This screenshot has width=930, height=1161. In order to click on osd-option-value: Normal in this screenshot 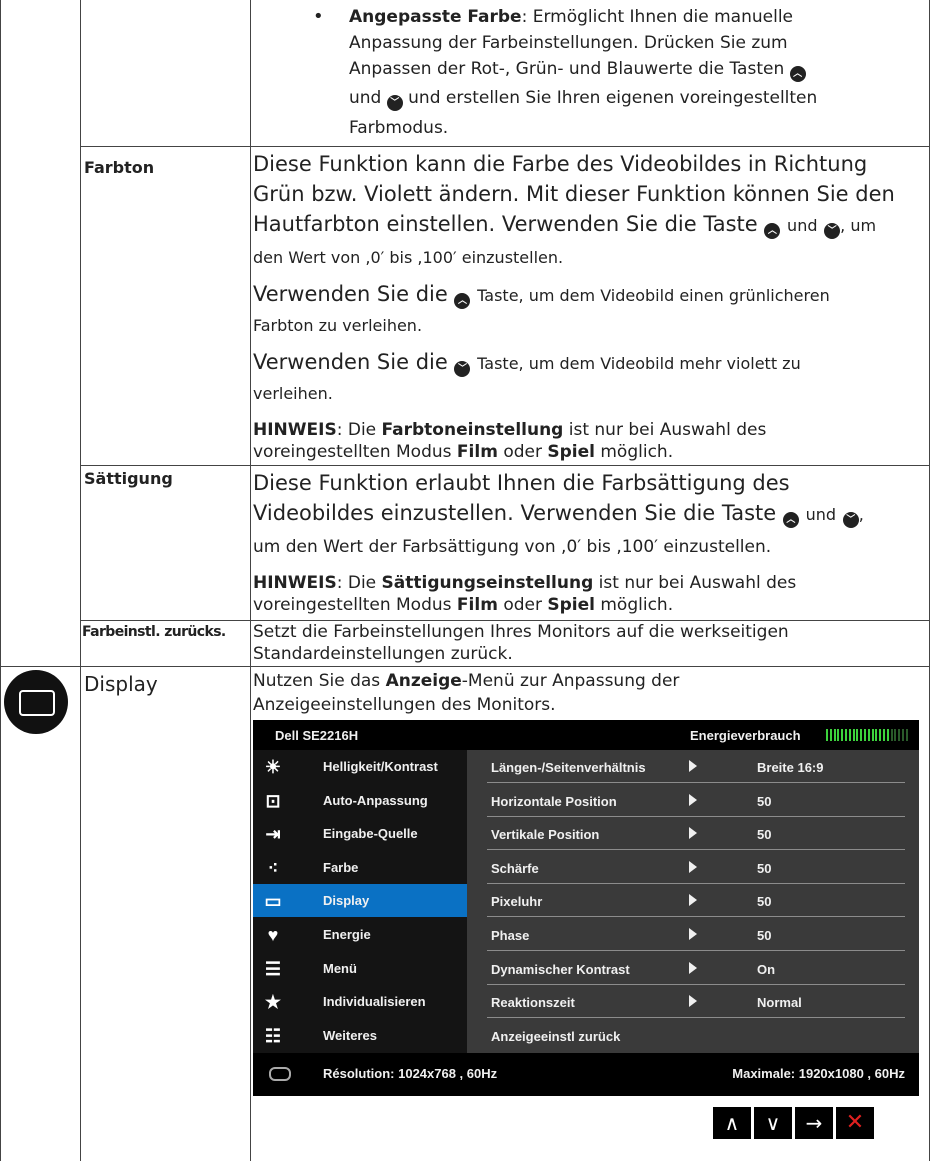, I will do `click(779, 1003)`.